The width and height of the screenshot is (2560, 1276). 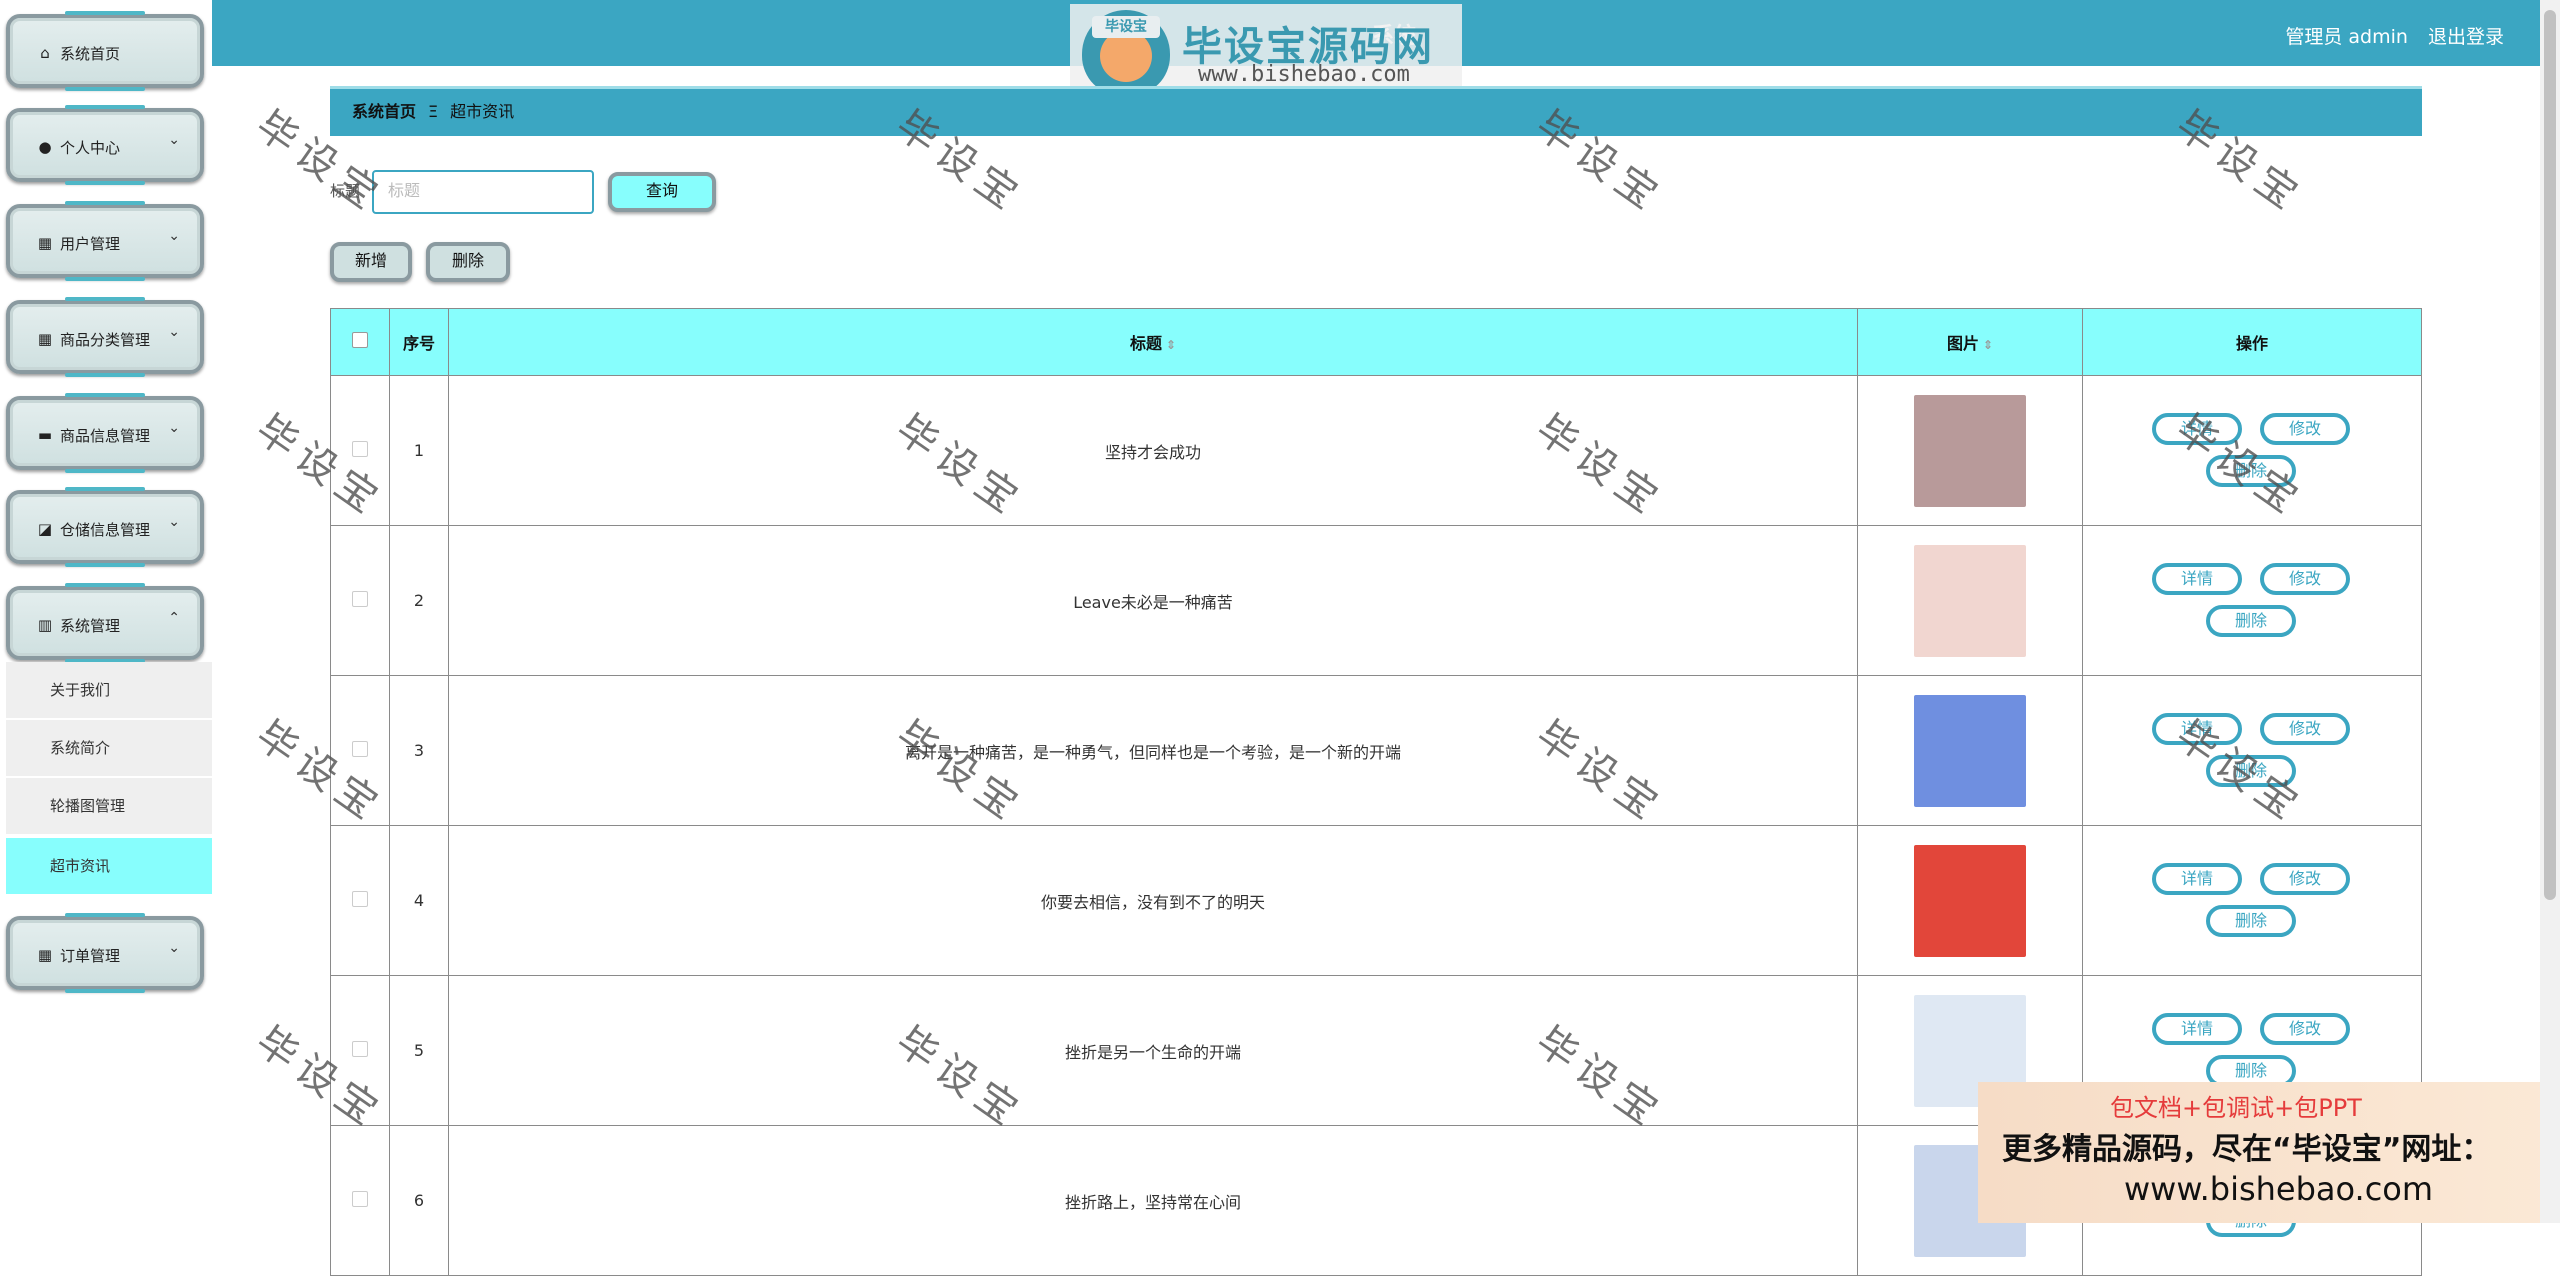 I want to click on header-ops: 操作, so click(x=2252, y=342).